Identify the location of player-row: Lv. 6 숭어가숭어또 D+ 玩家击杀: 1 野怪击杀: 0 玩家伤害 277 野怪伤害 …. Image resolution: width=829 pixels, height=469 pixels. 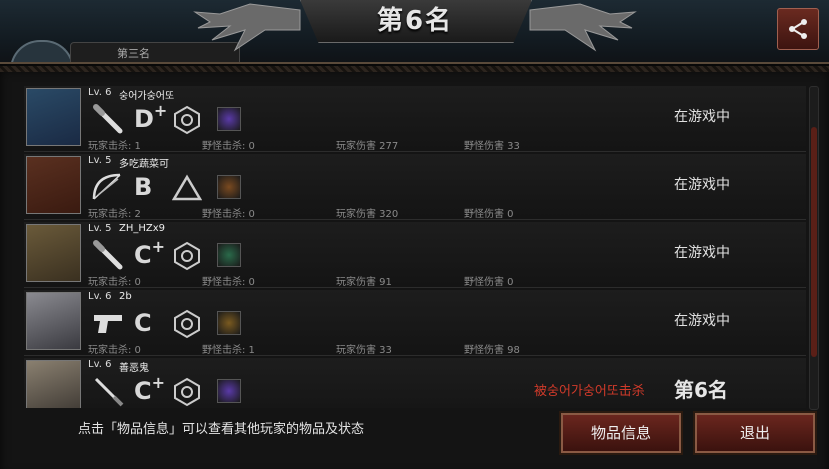
(415, 119).